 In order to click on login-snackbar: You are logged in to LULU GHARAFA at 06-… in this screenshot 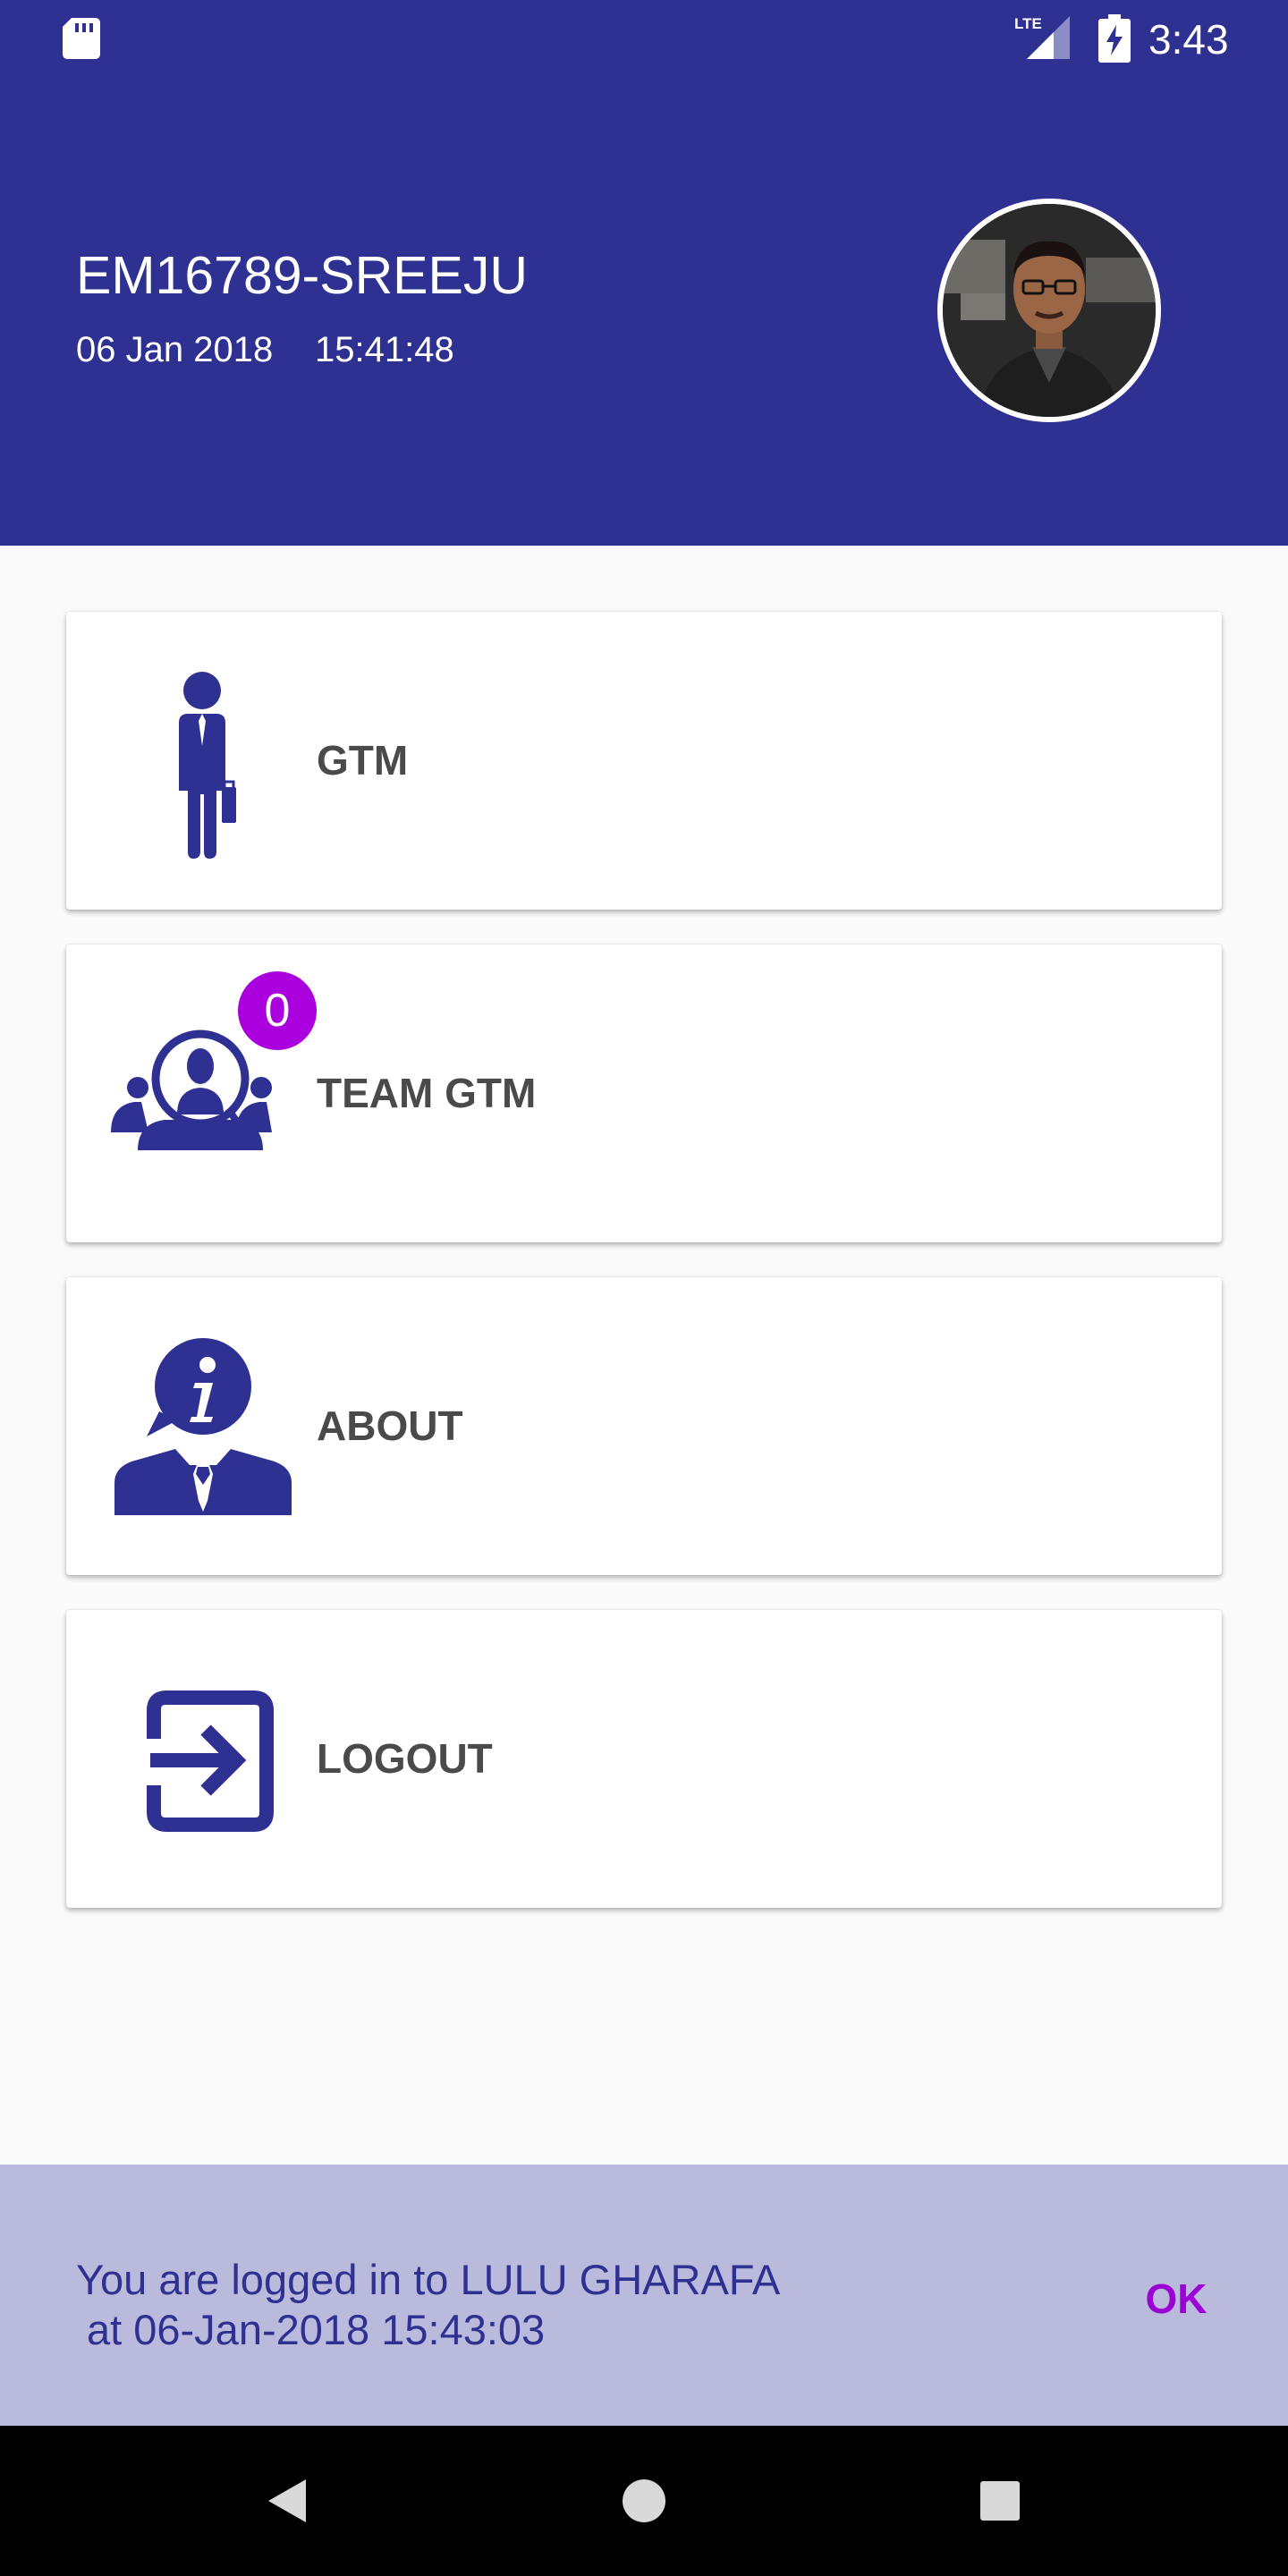, I will do `click(644, 2295)`.